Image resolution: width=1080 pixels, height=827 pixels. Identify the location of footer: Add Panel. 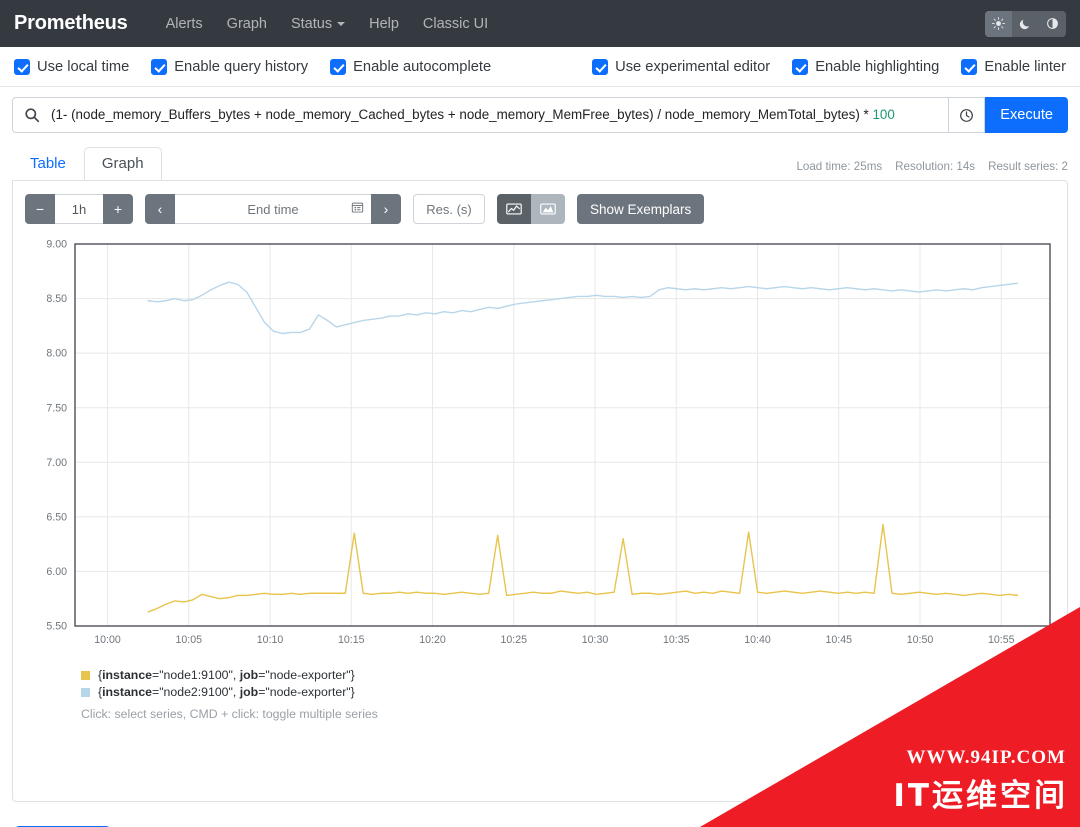
(540, 814).